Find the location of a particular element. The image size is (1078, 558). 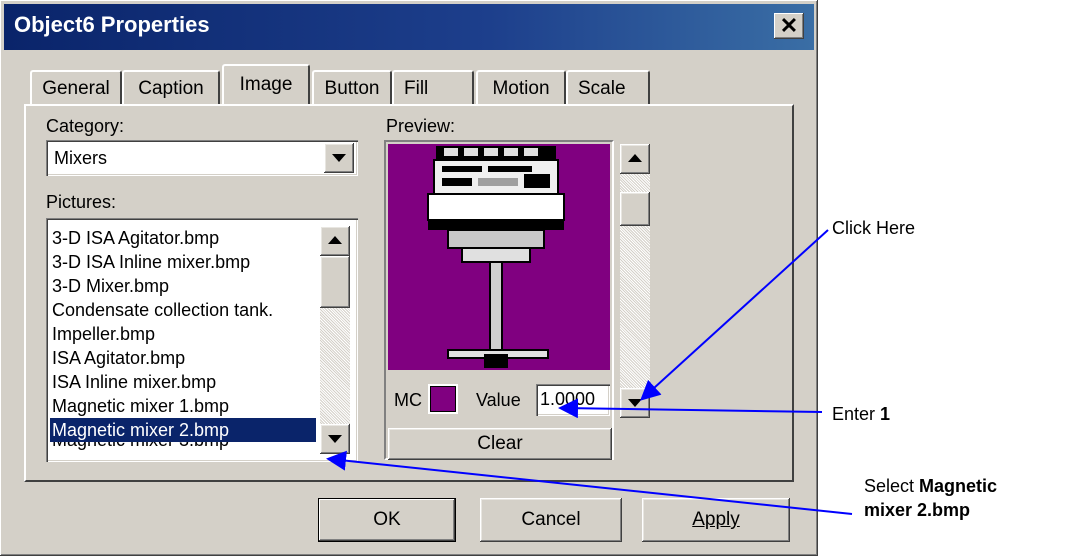

tab-label: Image is located at coordinates (266, 84).